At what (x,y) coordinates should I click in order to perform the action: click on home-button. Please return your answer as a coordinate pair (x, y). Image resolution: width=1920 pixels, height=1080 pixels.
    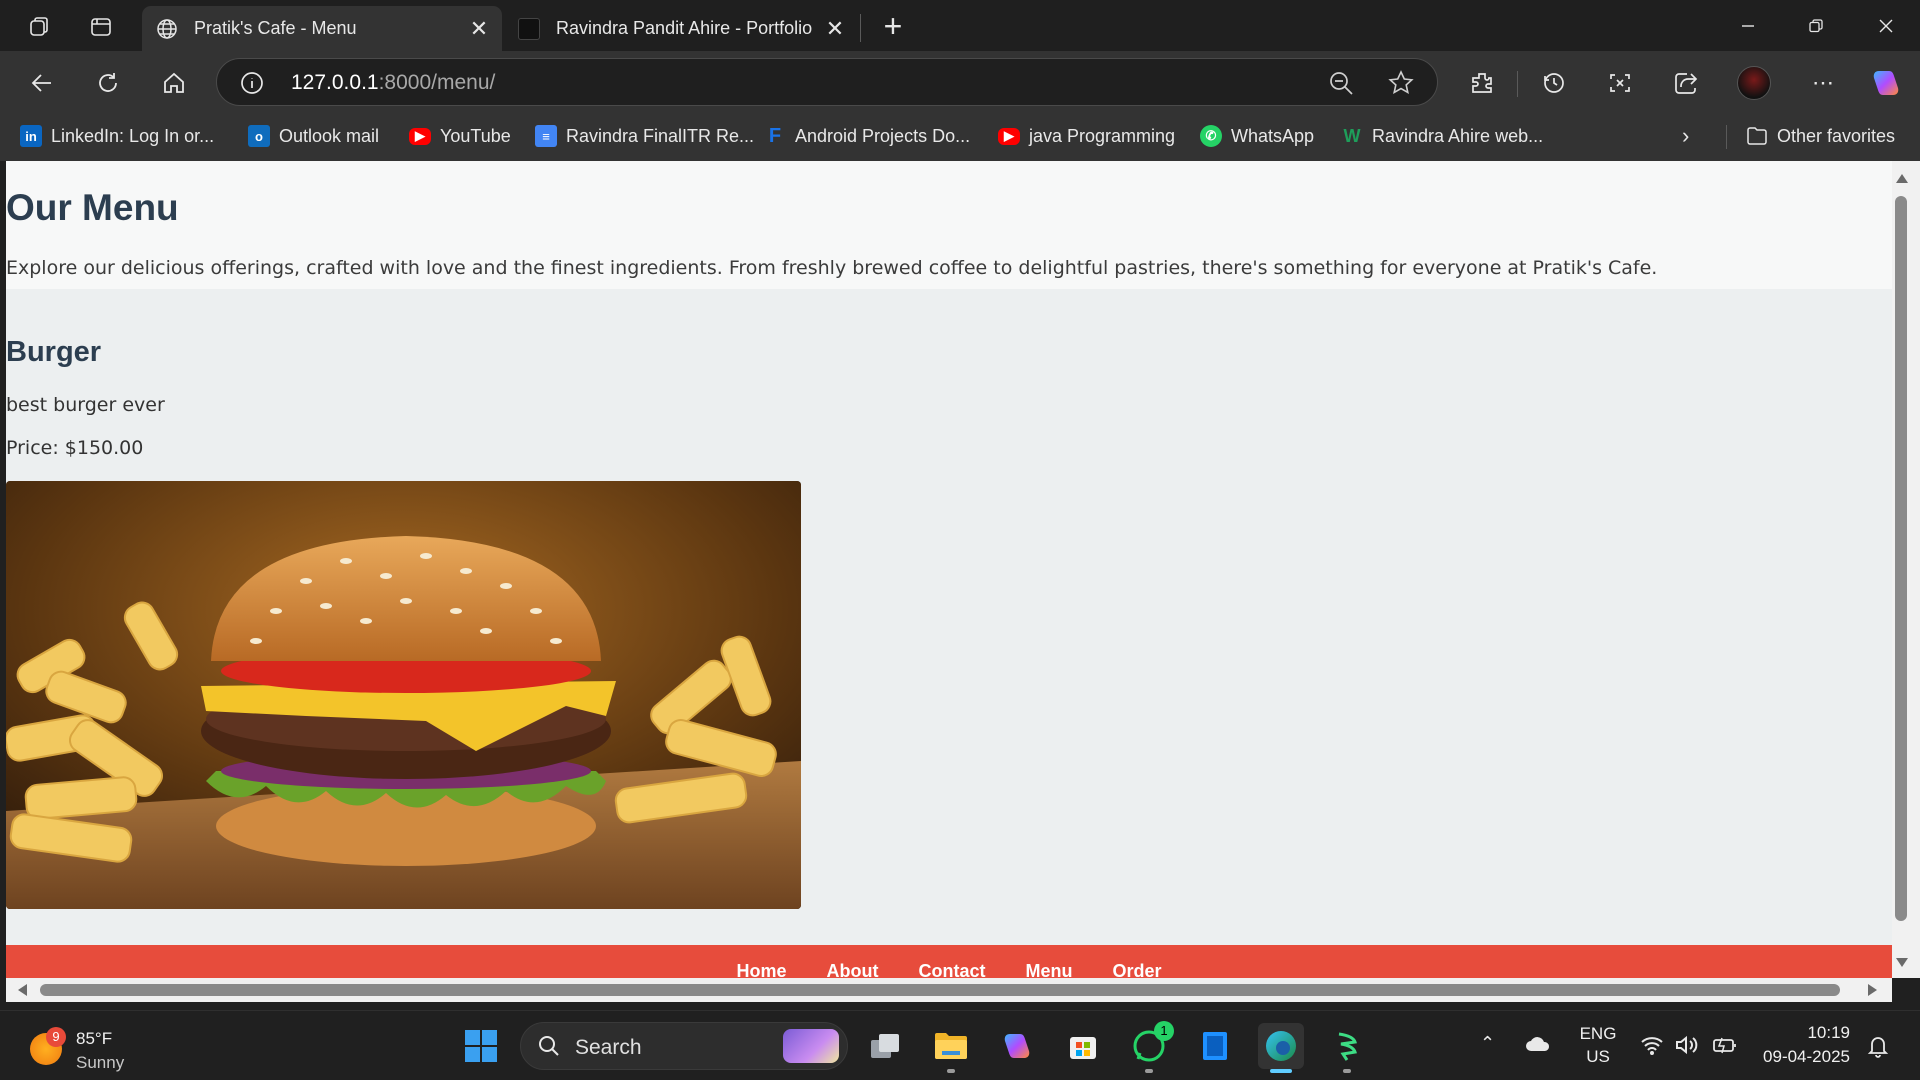
    Looking at the image, I should click on (174, 83).